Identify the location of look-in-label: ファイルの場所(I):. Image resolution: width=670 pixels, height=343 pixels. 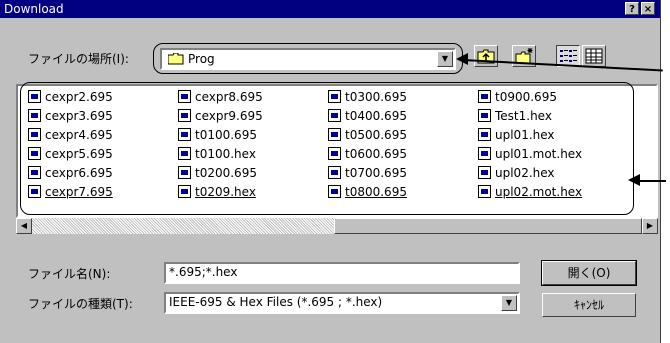
(78, 59).